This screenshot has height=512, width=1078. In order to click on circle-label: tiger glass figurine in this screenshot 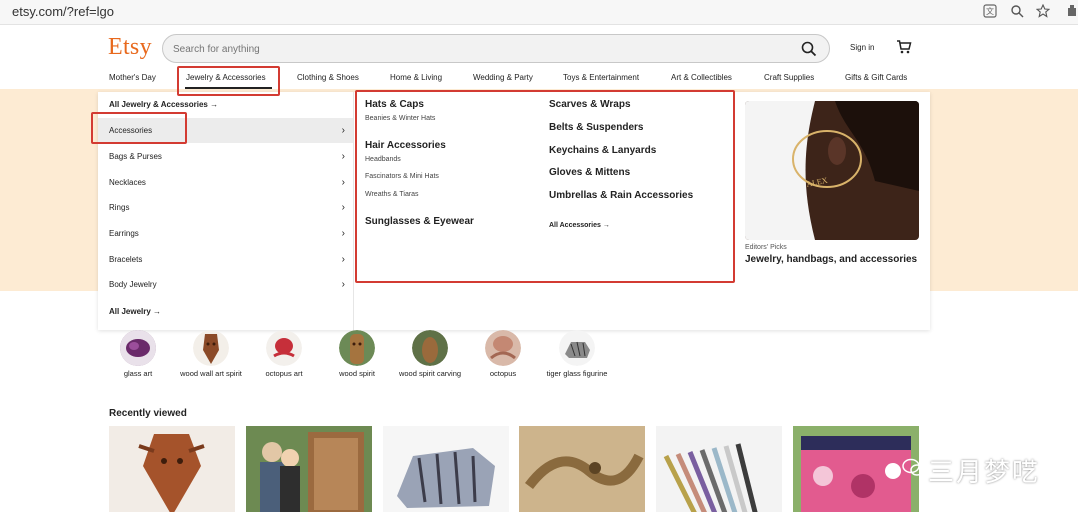, I will do `click(577, 374)`.